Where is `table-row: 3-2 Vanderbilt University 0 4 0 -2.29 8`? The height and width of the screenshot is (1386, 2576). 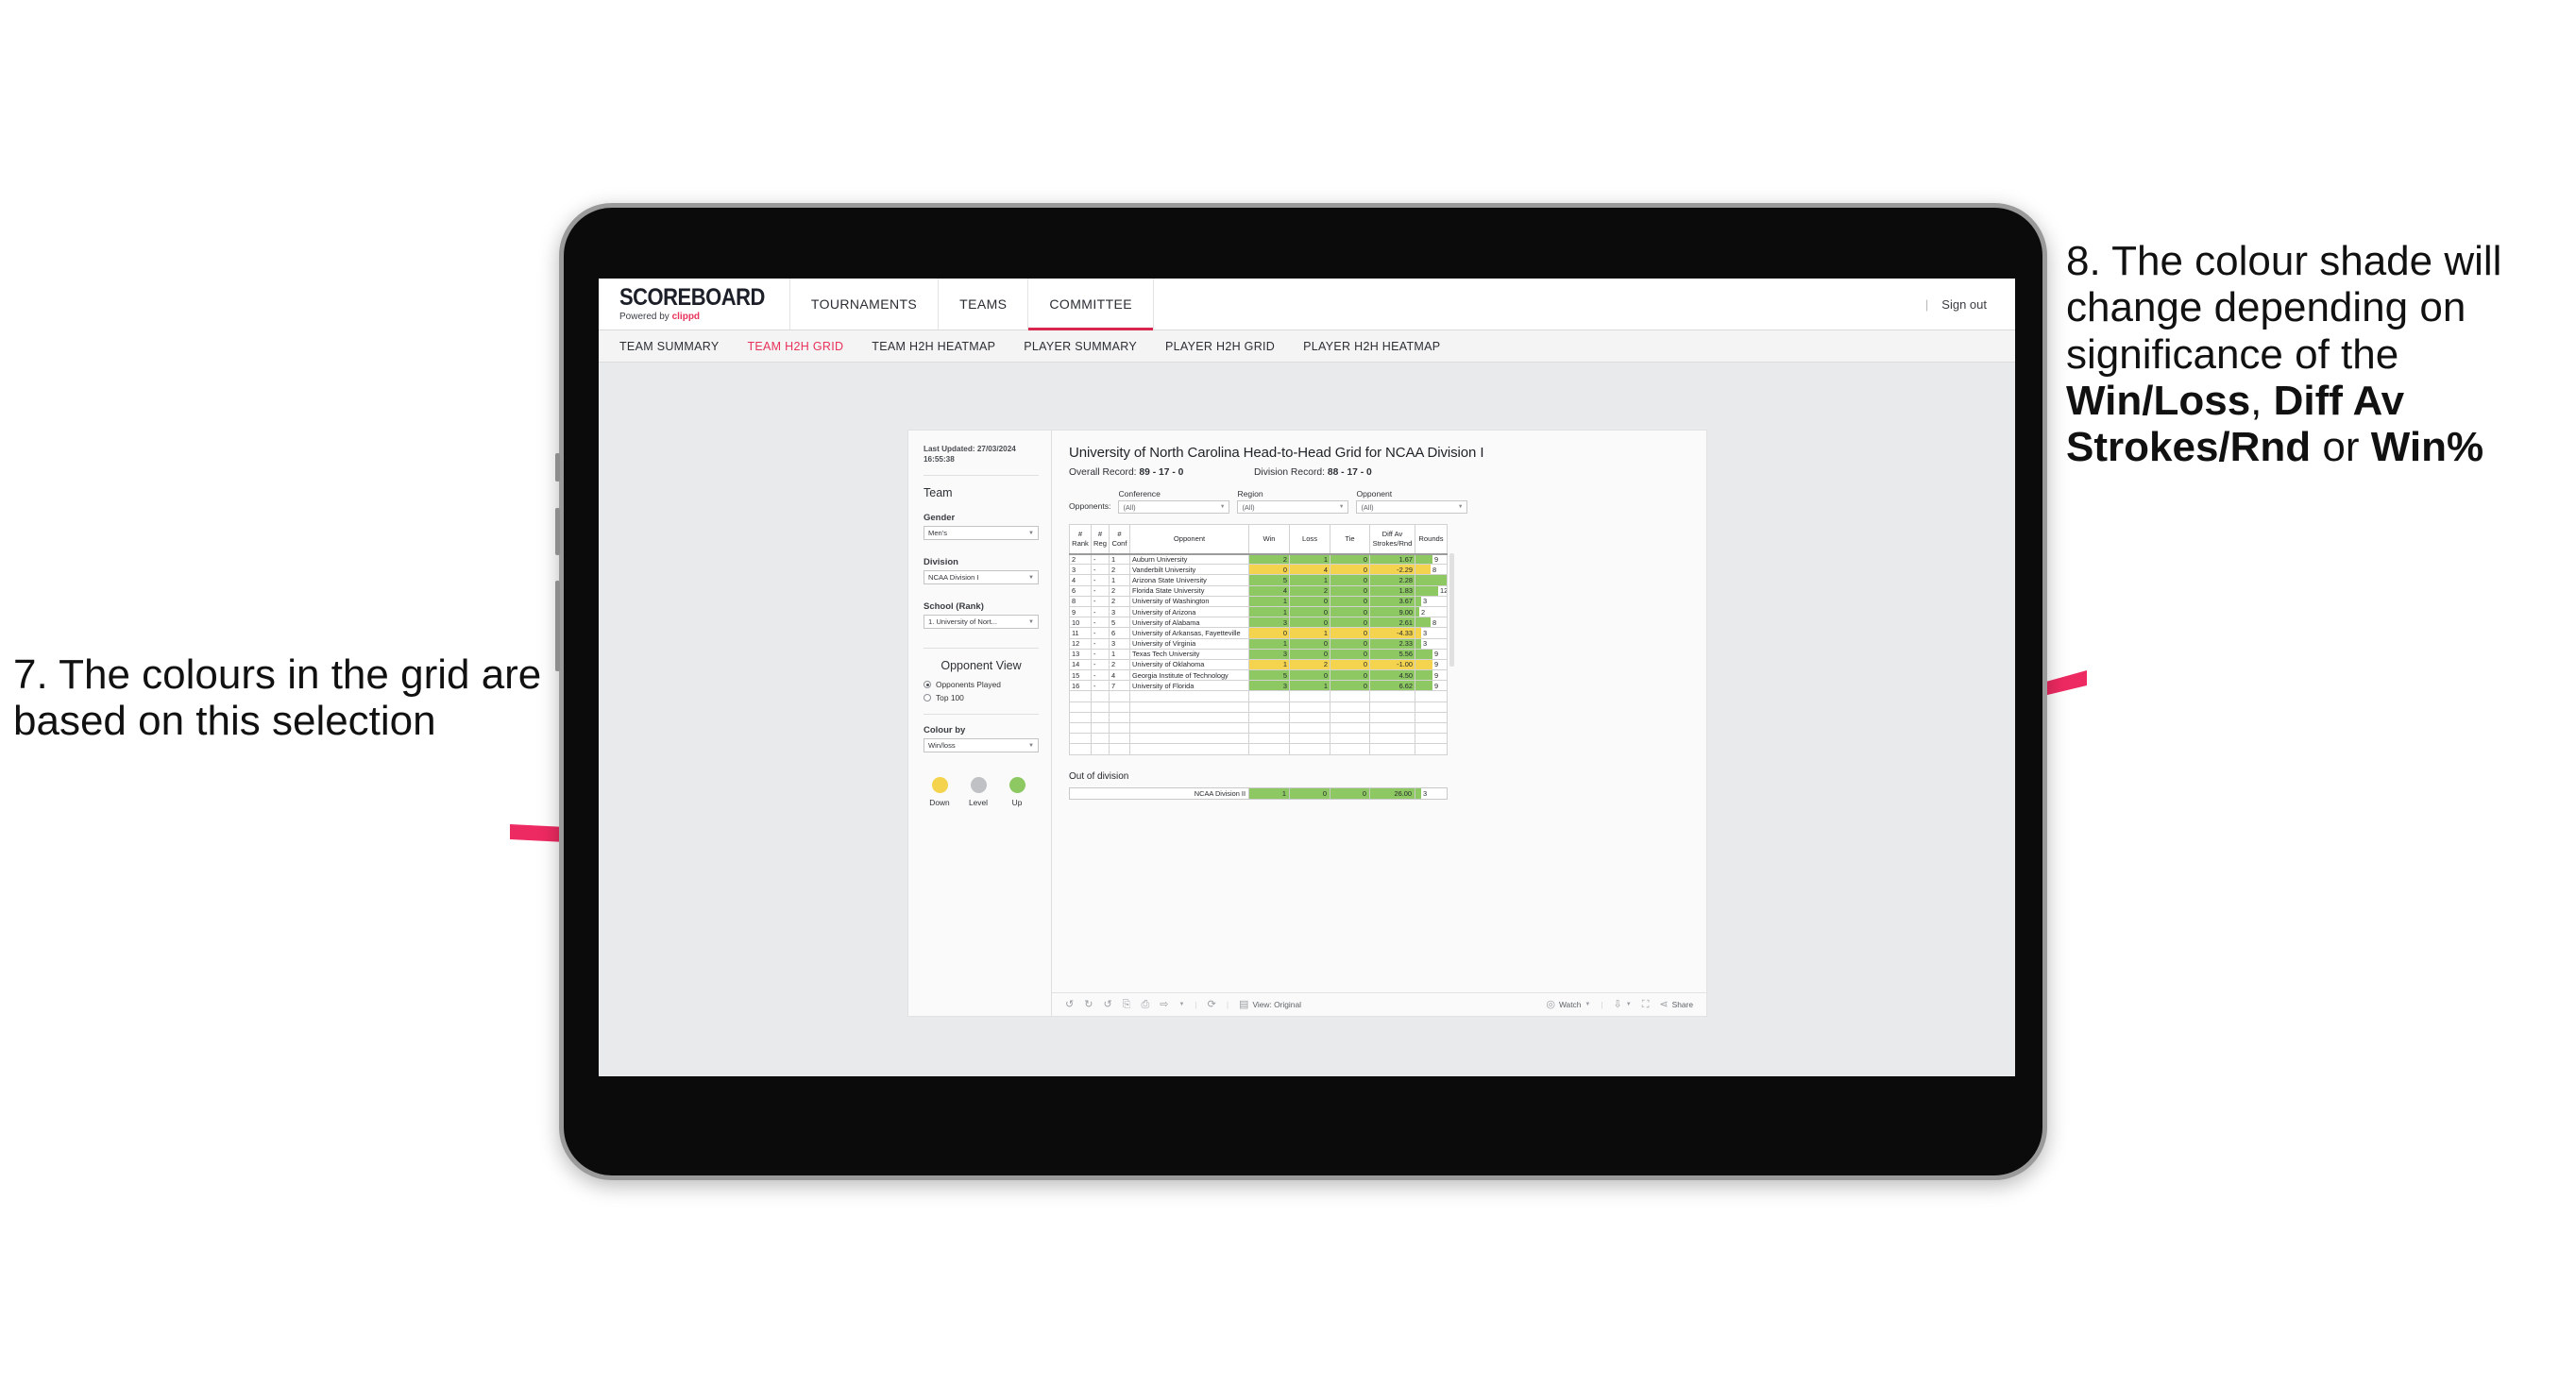 table-row: 3-2 Vanderbilt University 0 4 0 -2.29 8 is located at coordinates (1258, 570).